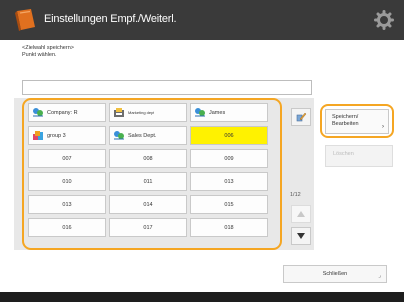 The height and width of the screenshot is (302, 404). Describe the element at coordinates (357, 121) in the screenshot. I see `register-highlight` at that location.